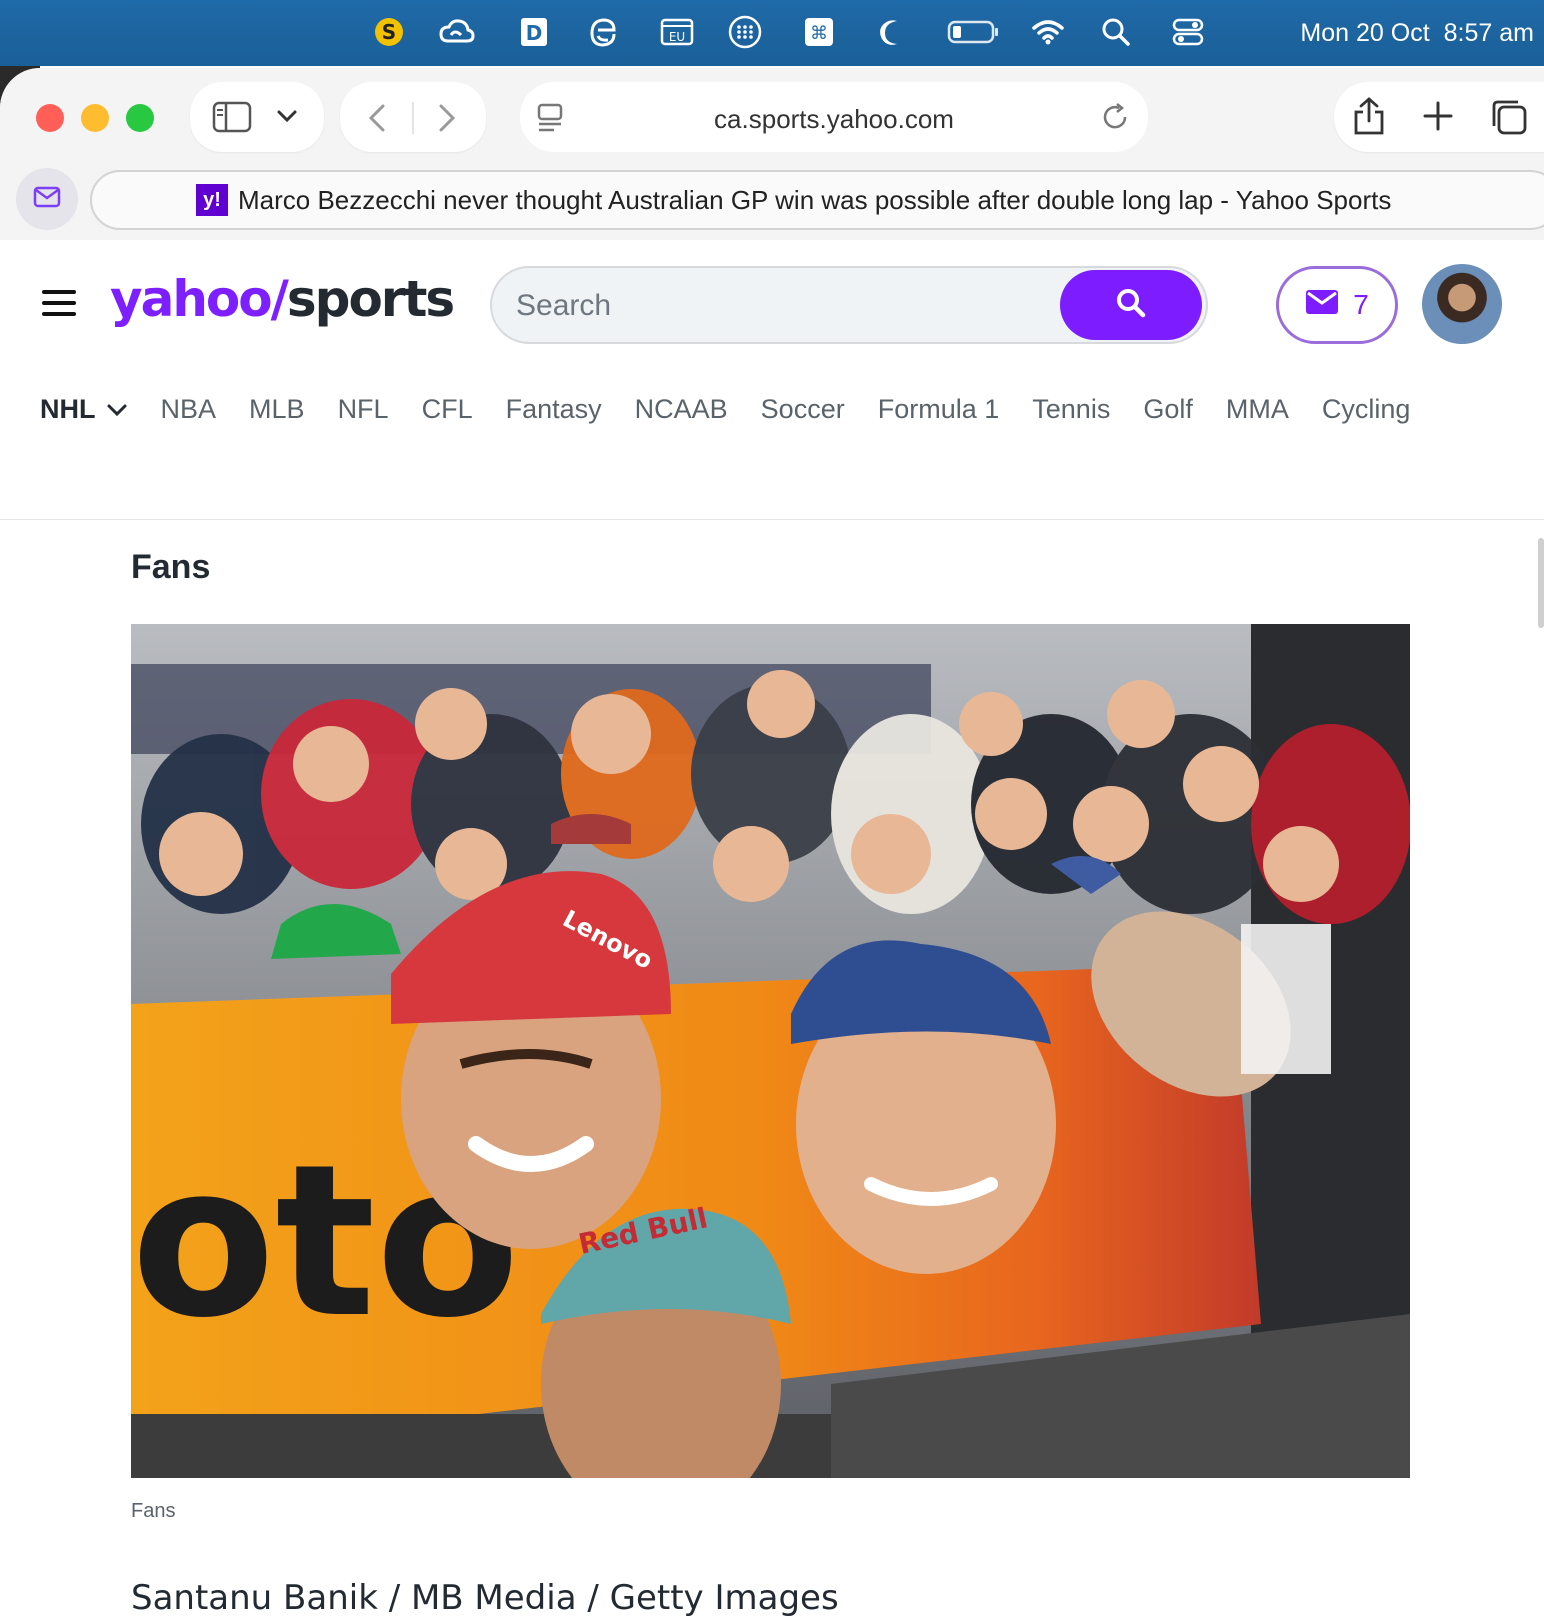 The height and width of the screenshot is (1616, 1544). Describe the element at coordinates (1361, 304) in the screenshot. I see `mail-count: 7` at that location.